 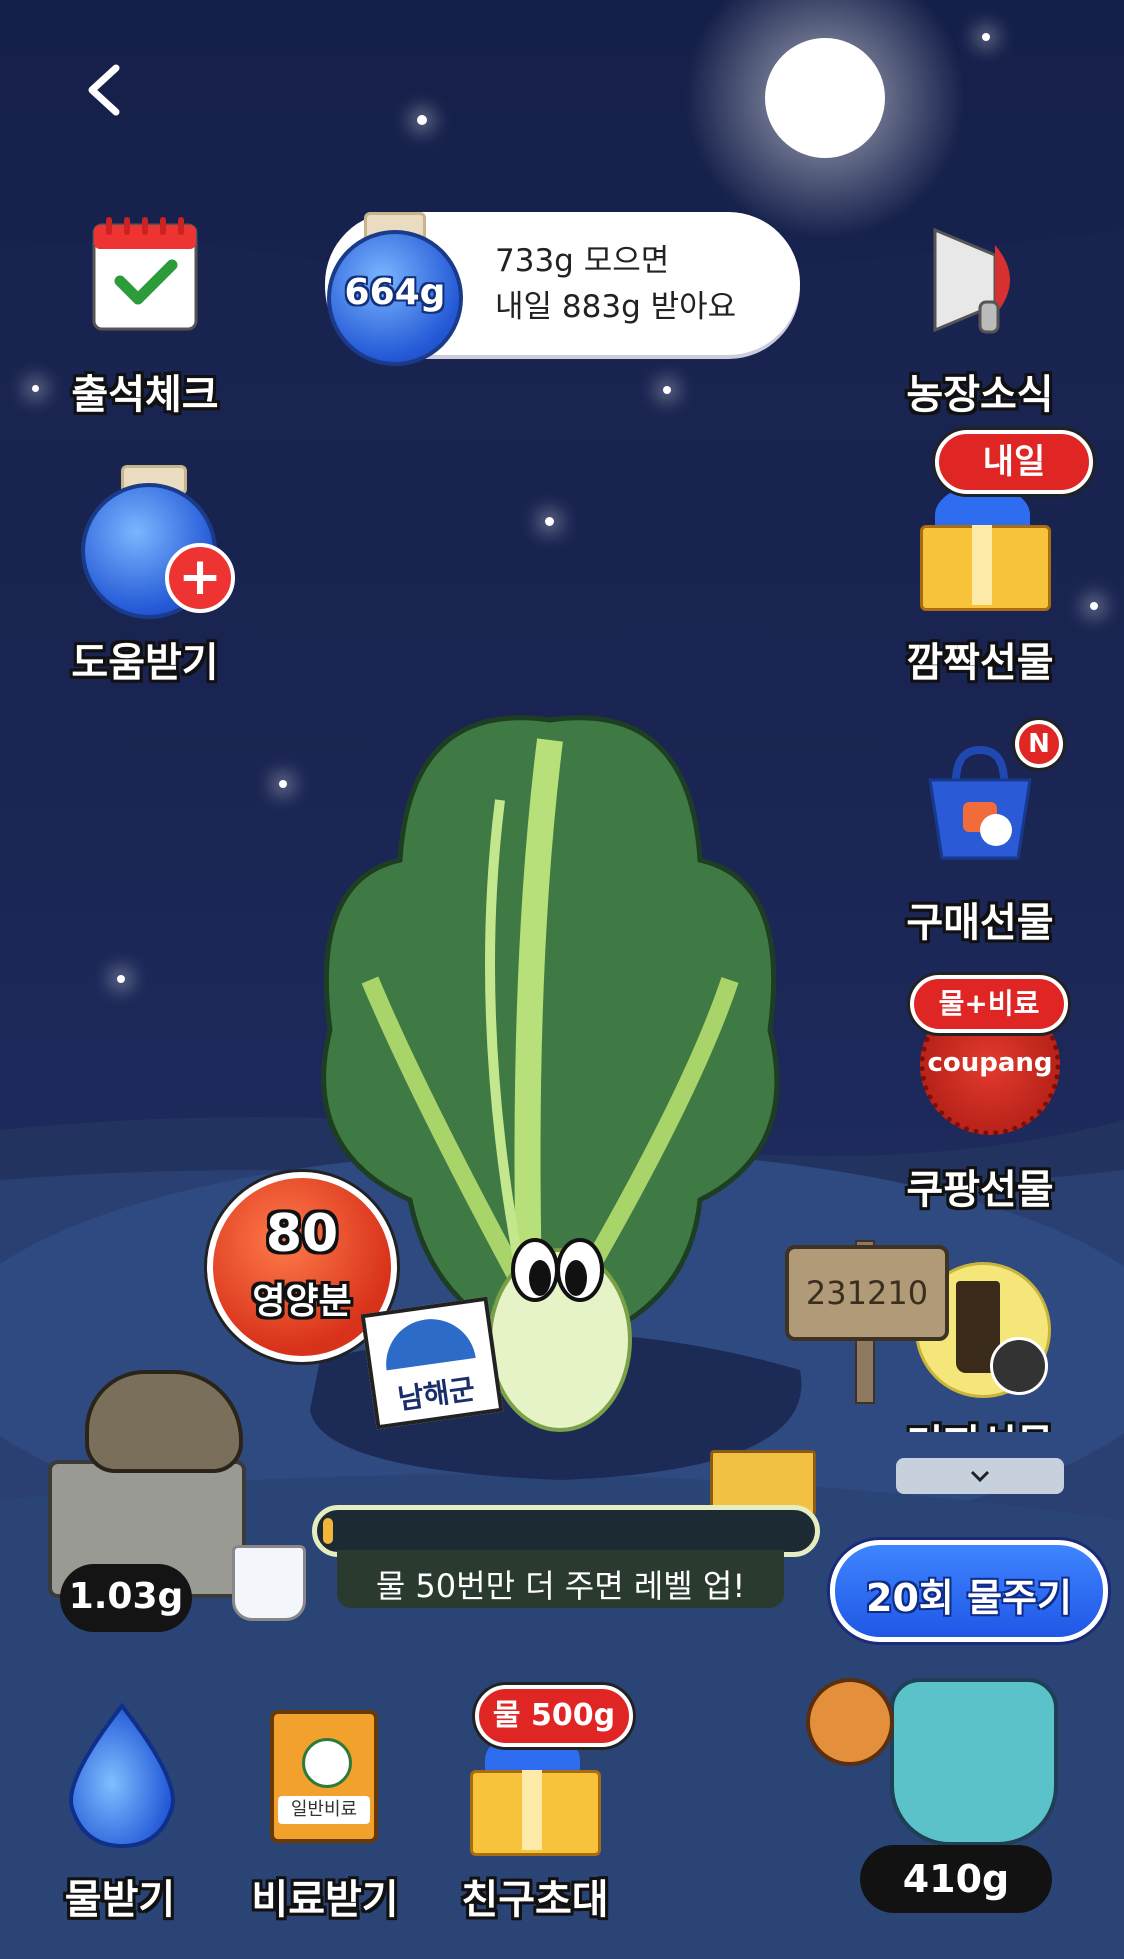 I want to click on invite-friend-badge: 물 500g, so click(x=554, y=1716).